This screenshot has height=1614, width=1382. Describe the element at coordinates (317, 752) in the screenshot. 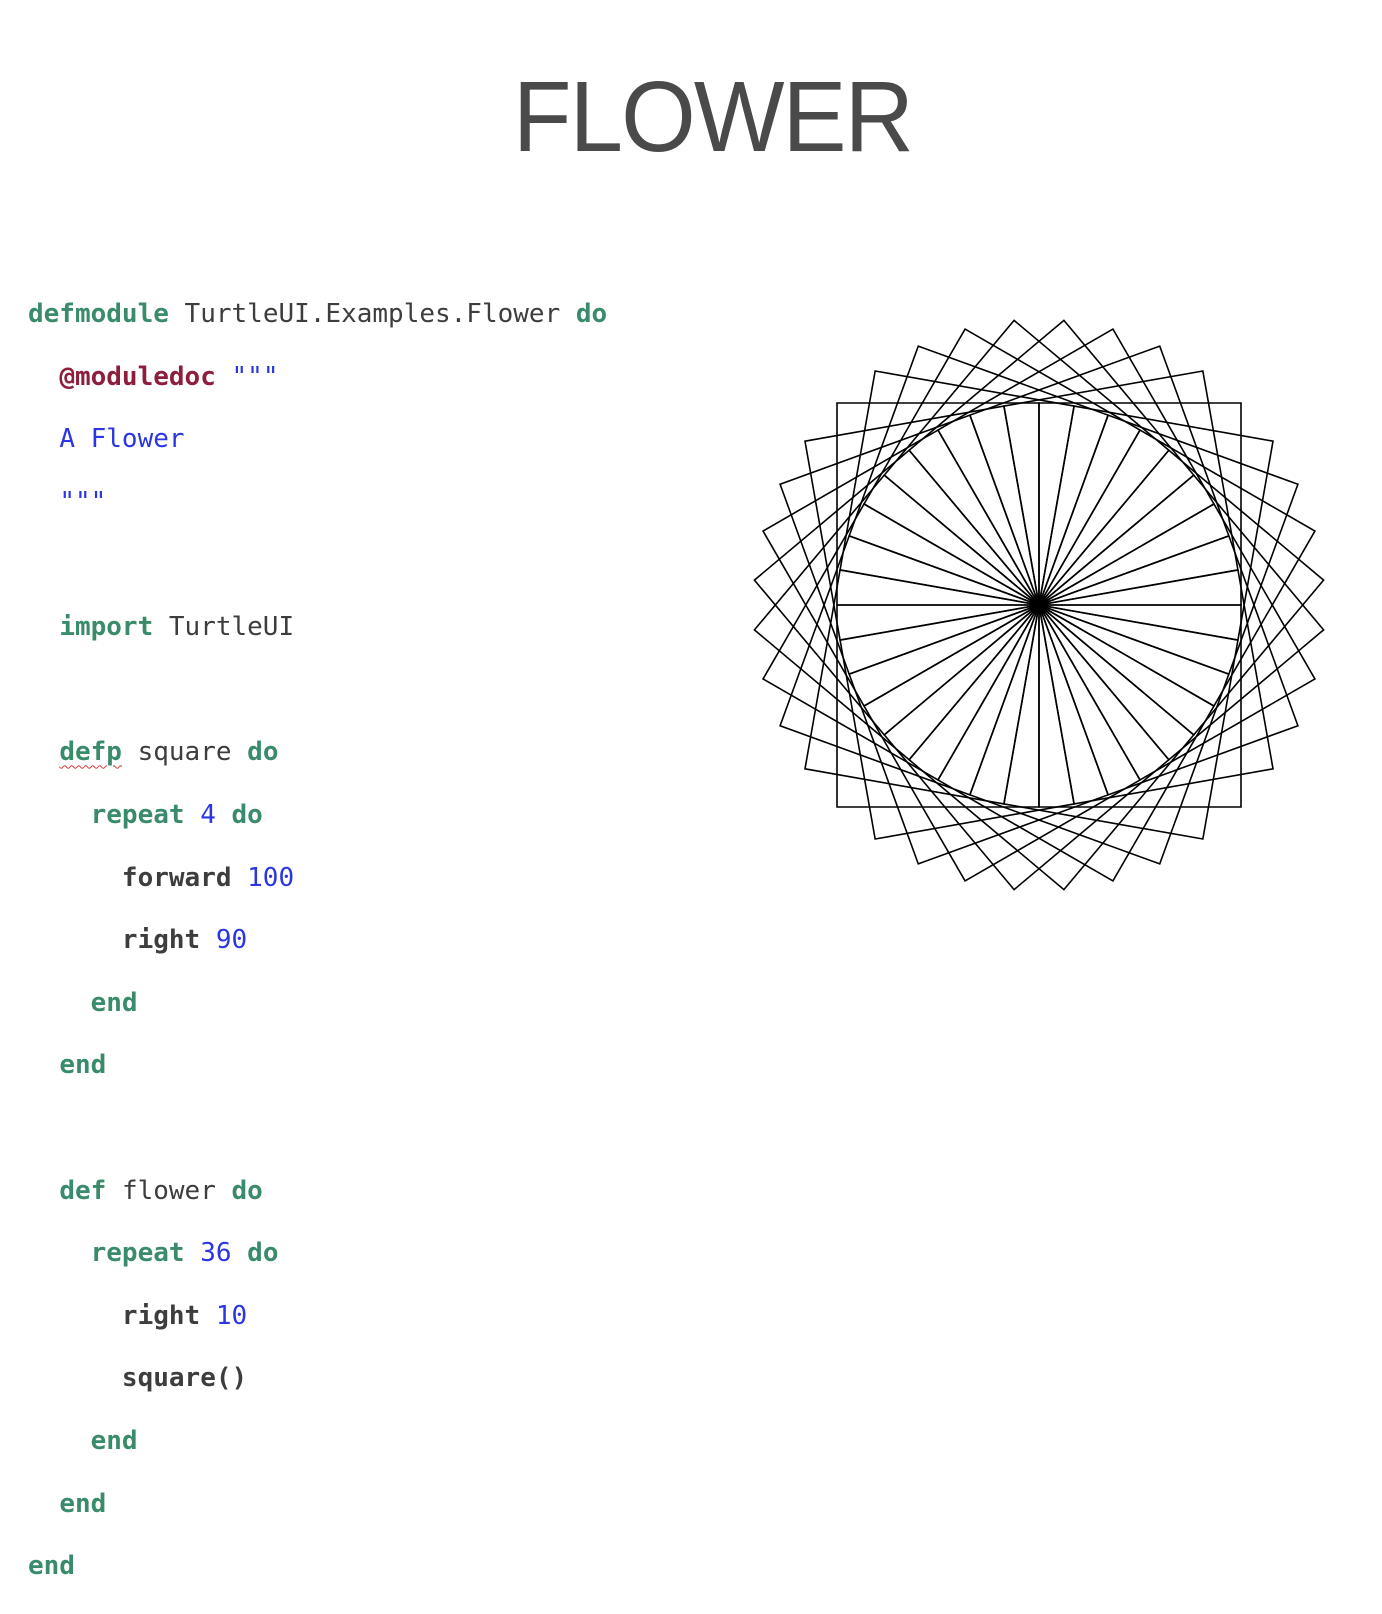

I see `code-line-8: defp square do` at that location.